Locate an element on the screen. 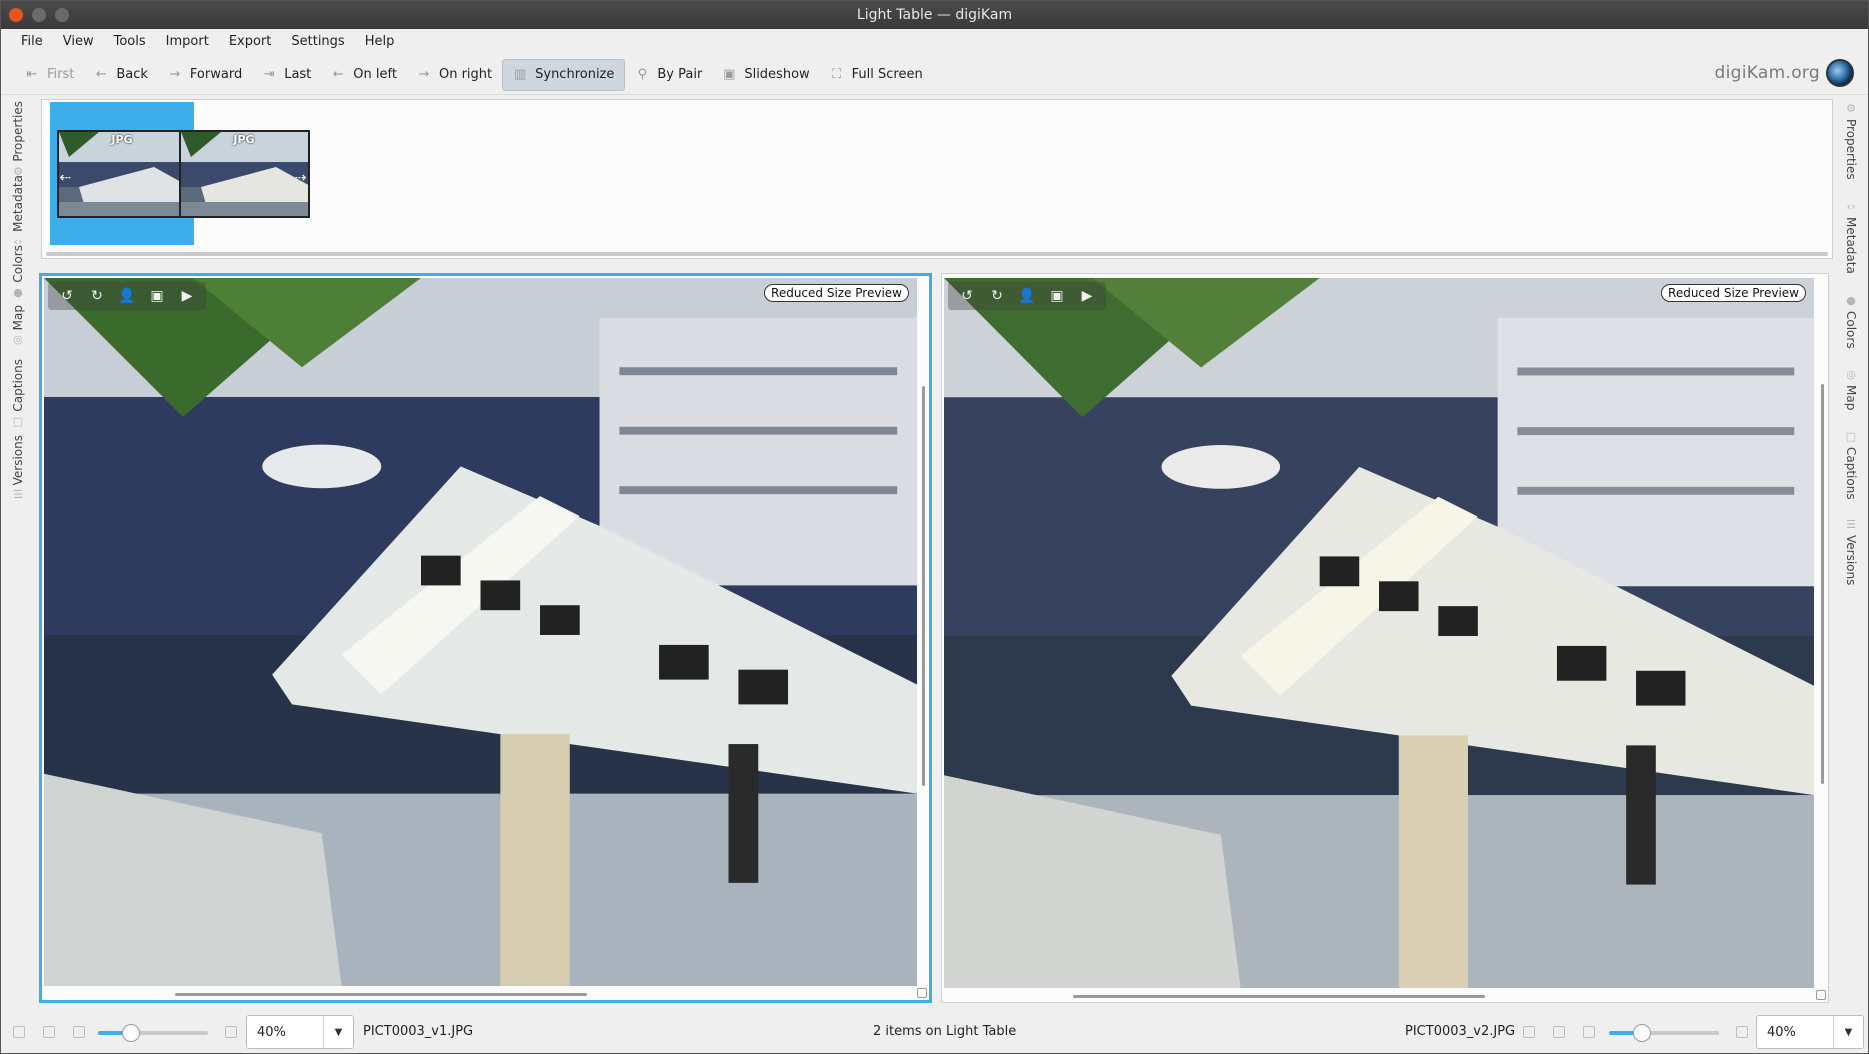 The height and width of the screenshot is (1054, 1869). right-zoom-slider is located at coordinates (1664, 1033).